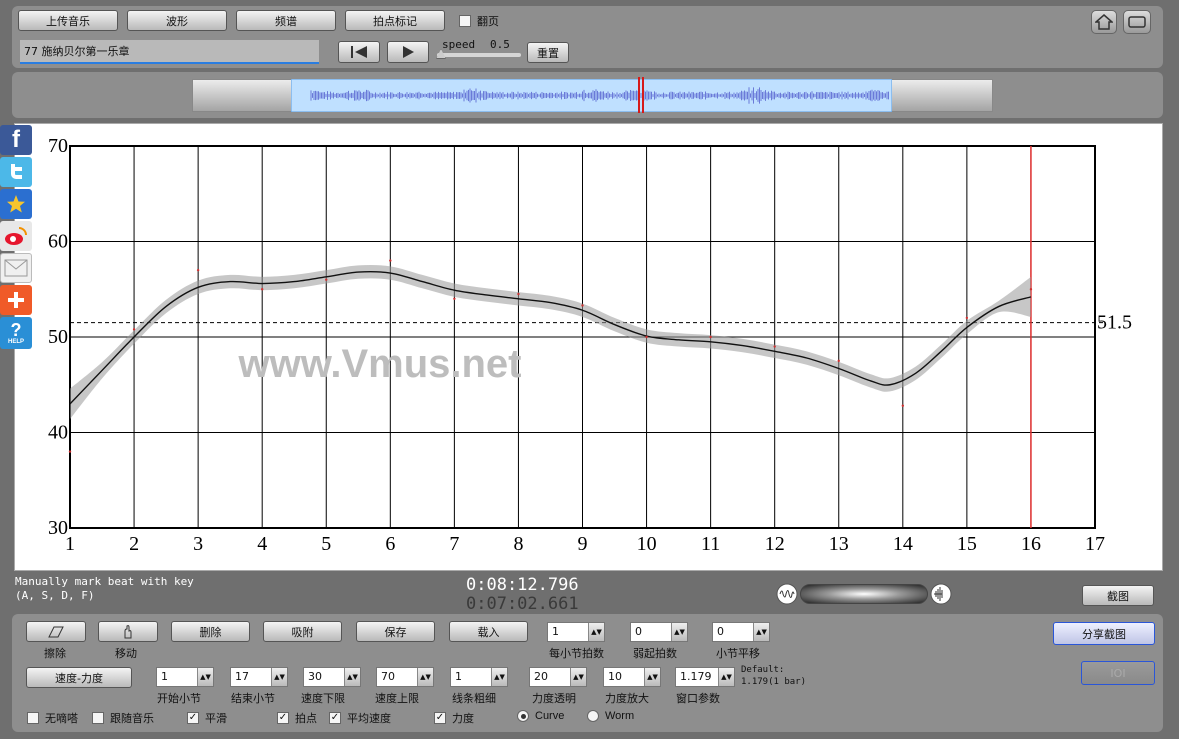  What do you see at coordinates (738, 653) in the screenshot?
I see `bar-shift-label: 小节平移` at bounding box center [738, 653].